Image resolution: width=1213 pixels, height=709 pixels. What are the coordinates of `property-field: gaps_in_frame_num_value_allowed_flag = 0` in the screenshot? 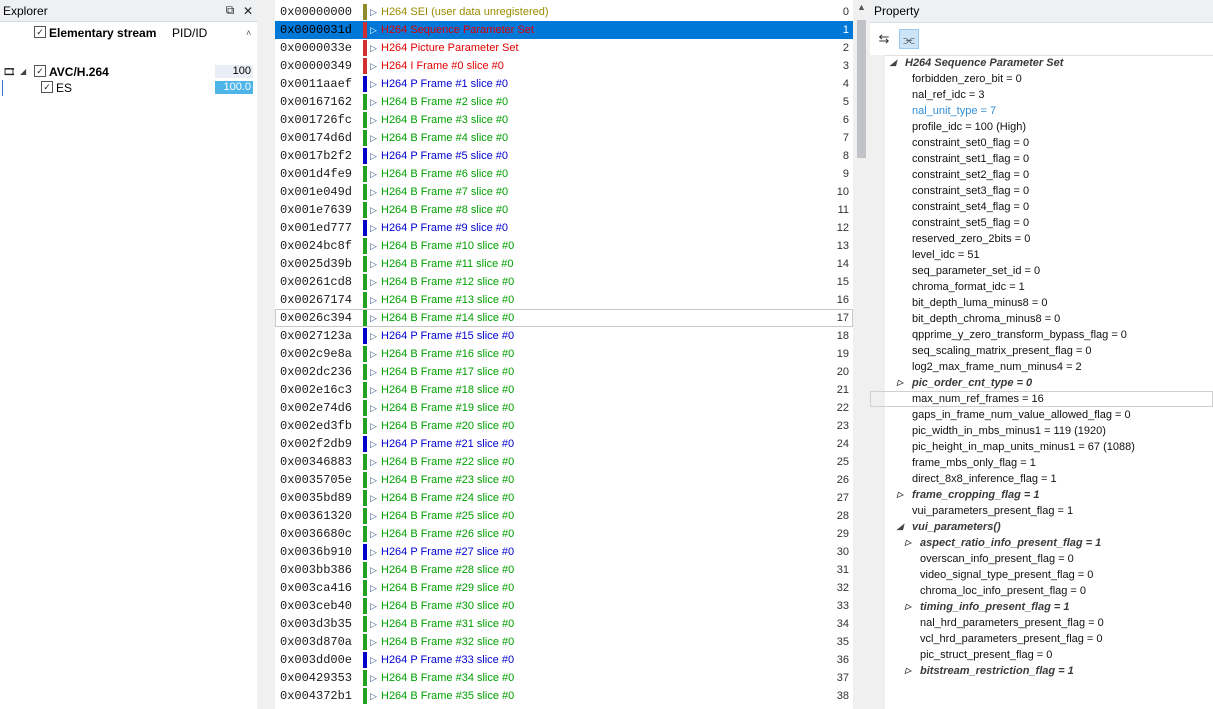 It's located at (1021, 415).